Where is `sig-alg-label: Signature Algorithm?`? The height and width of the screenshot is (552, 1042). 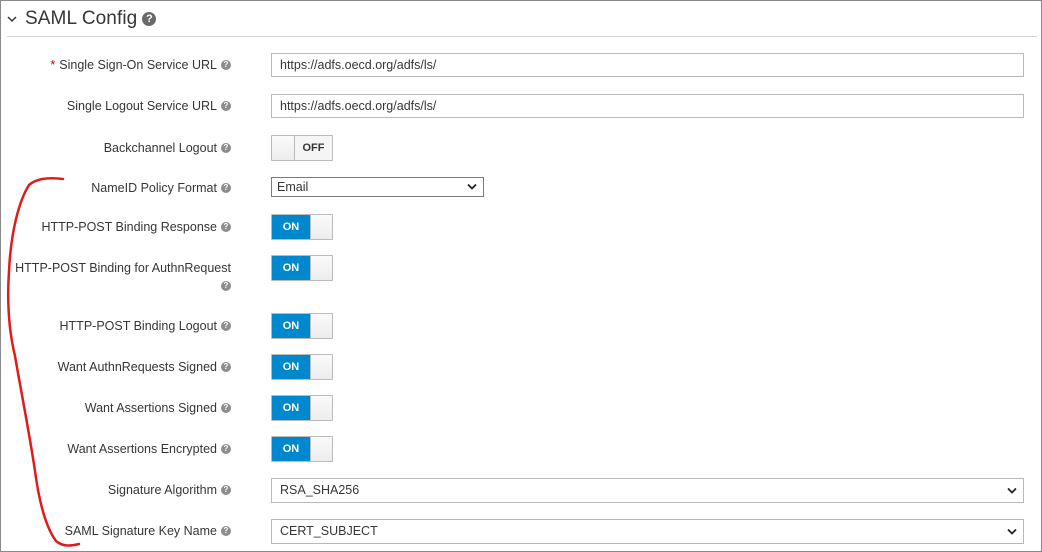
sig-alg-label: Signature Algorithm? is located at coordinates (118, 490).